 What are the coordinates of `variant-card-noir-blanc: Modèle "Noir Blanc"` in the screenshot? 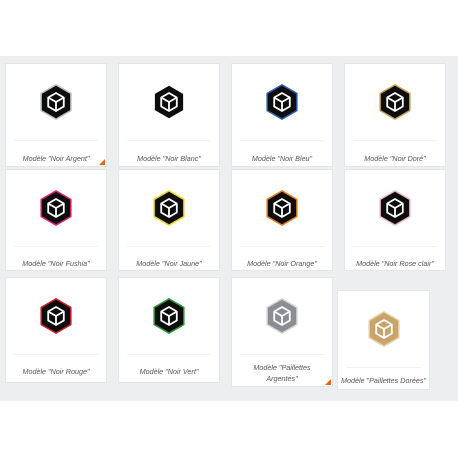 It's located at (169, 115).